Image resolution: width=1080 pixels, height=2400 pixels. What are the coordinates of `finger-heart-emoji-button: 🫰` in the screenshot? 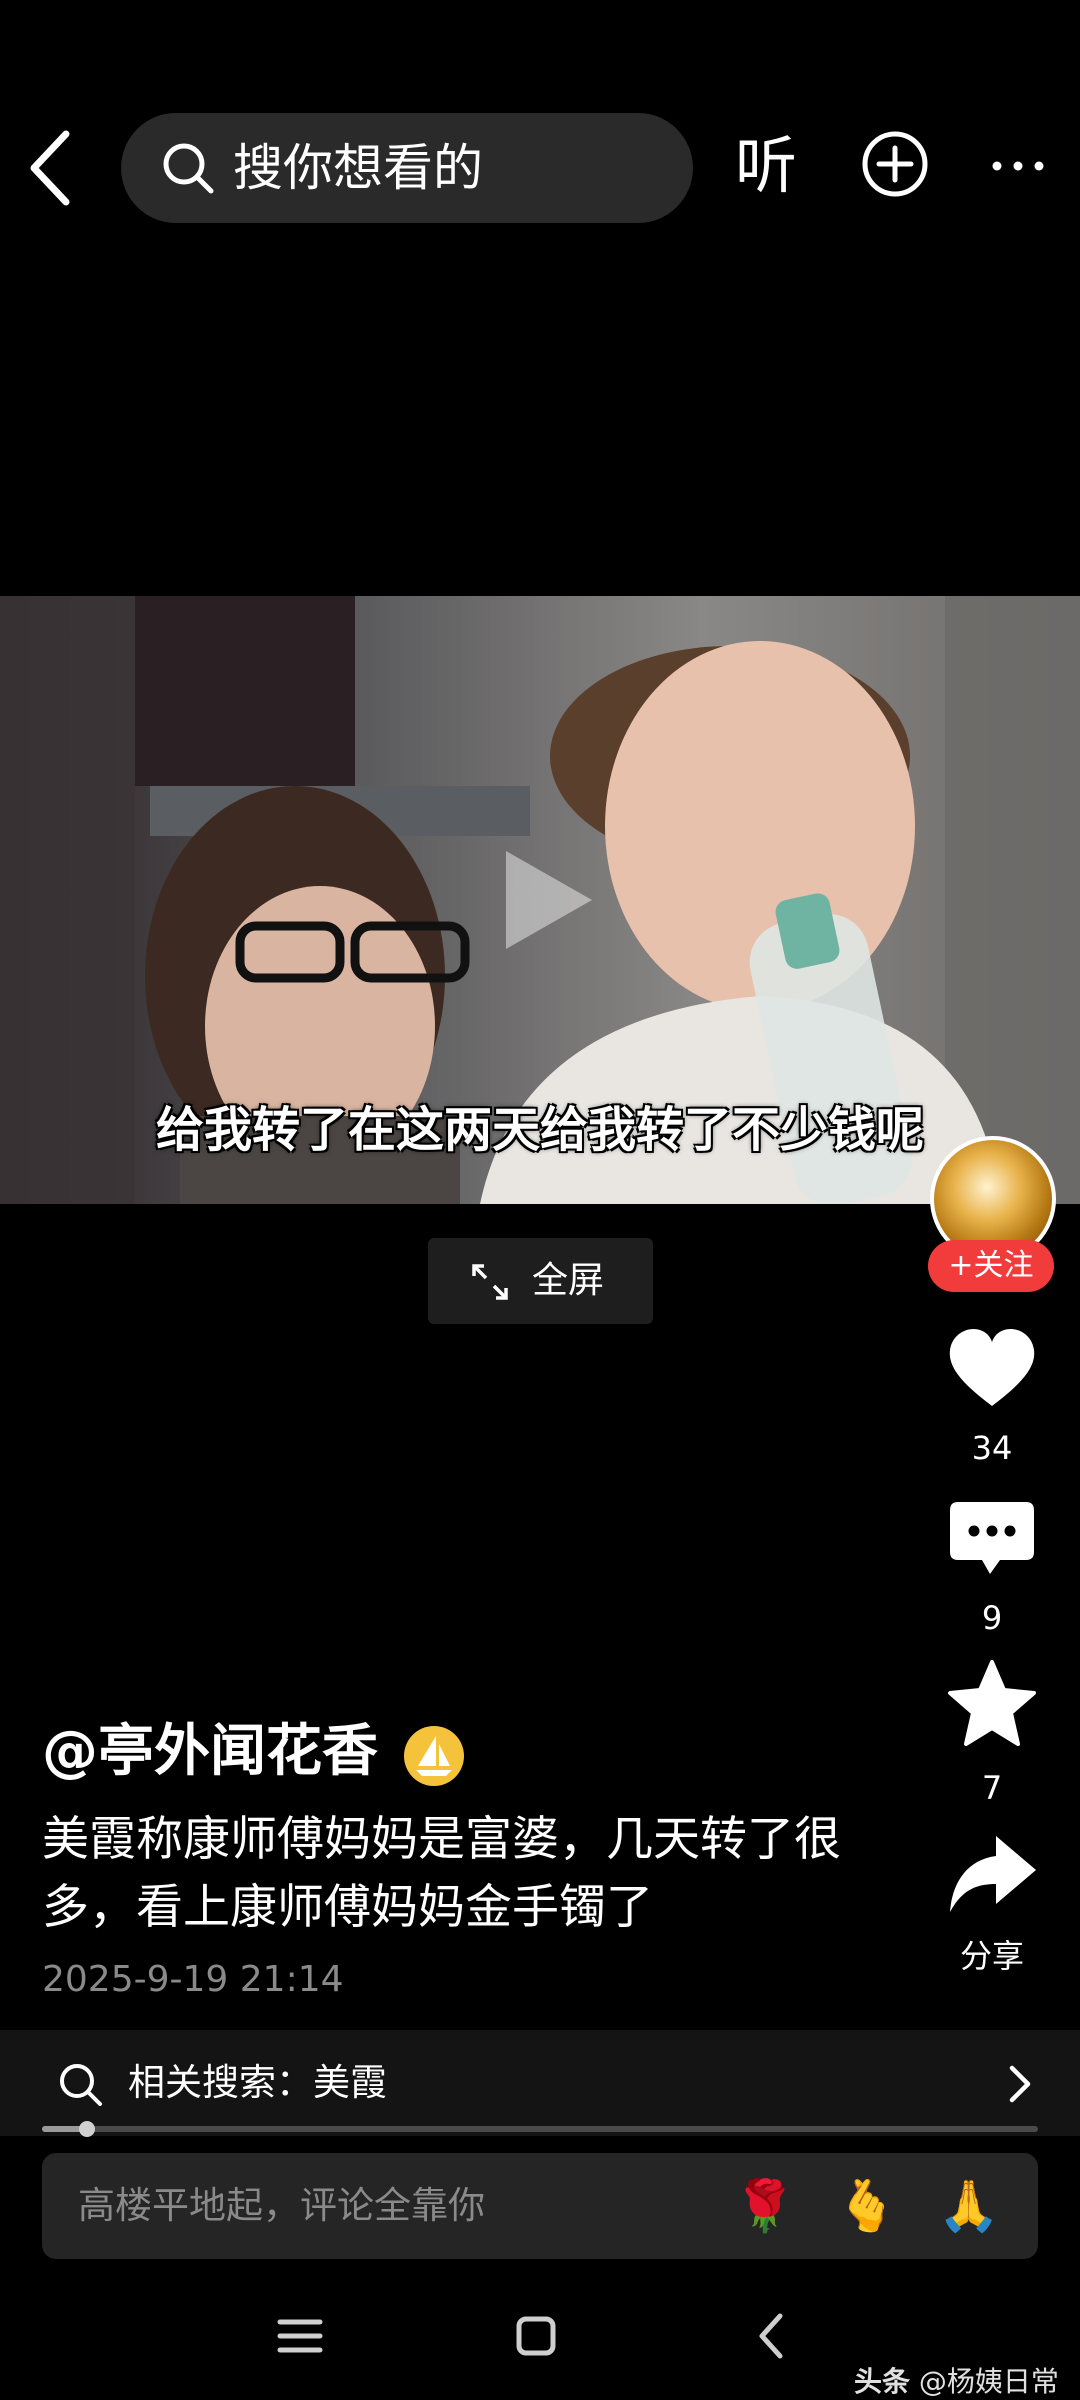 It's located at (867, 2206).